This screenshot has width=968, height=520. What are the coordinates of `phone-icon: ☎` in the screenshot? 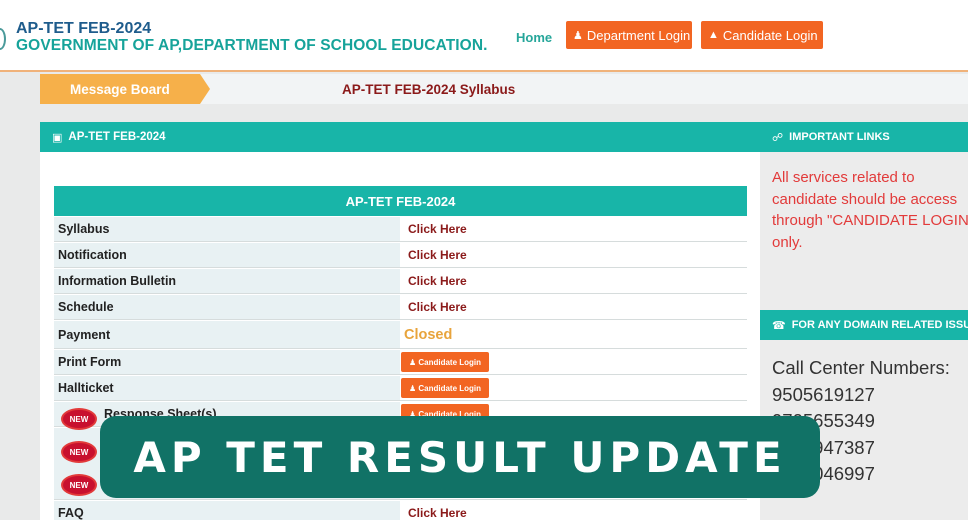 It's located at (779, 325).